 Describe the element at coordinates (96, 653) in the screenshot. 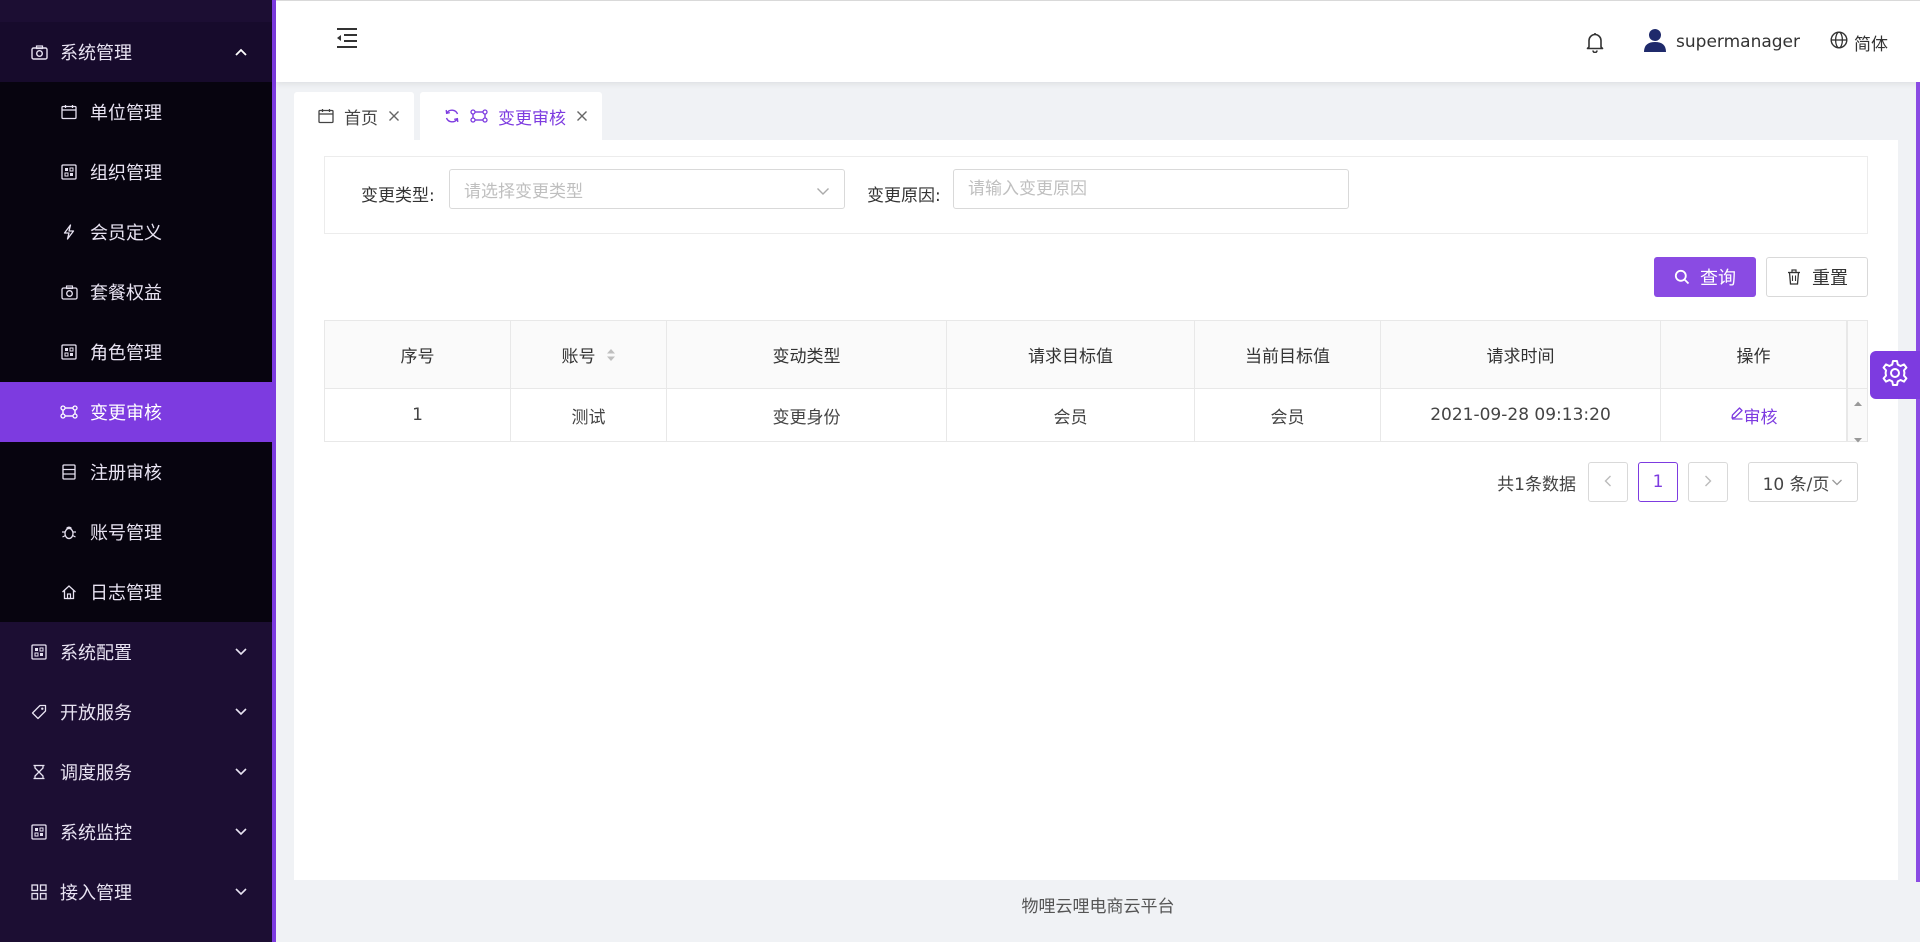

I see `sidebar-group-label: 系统配置` at that location.